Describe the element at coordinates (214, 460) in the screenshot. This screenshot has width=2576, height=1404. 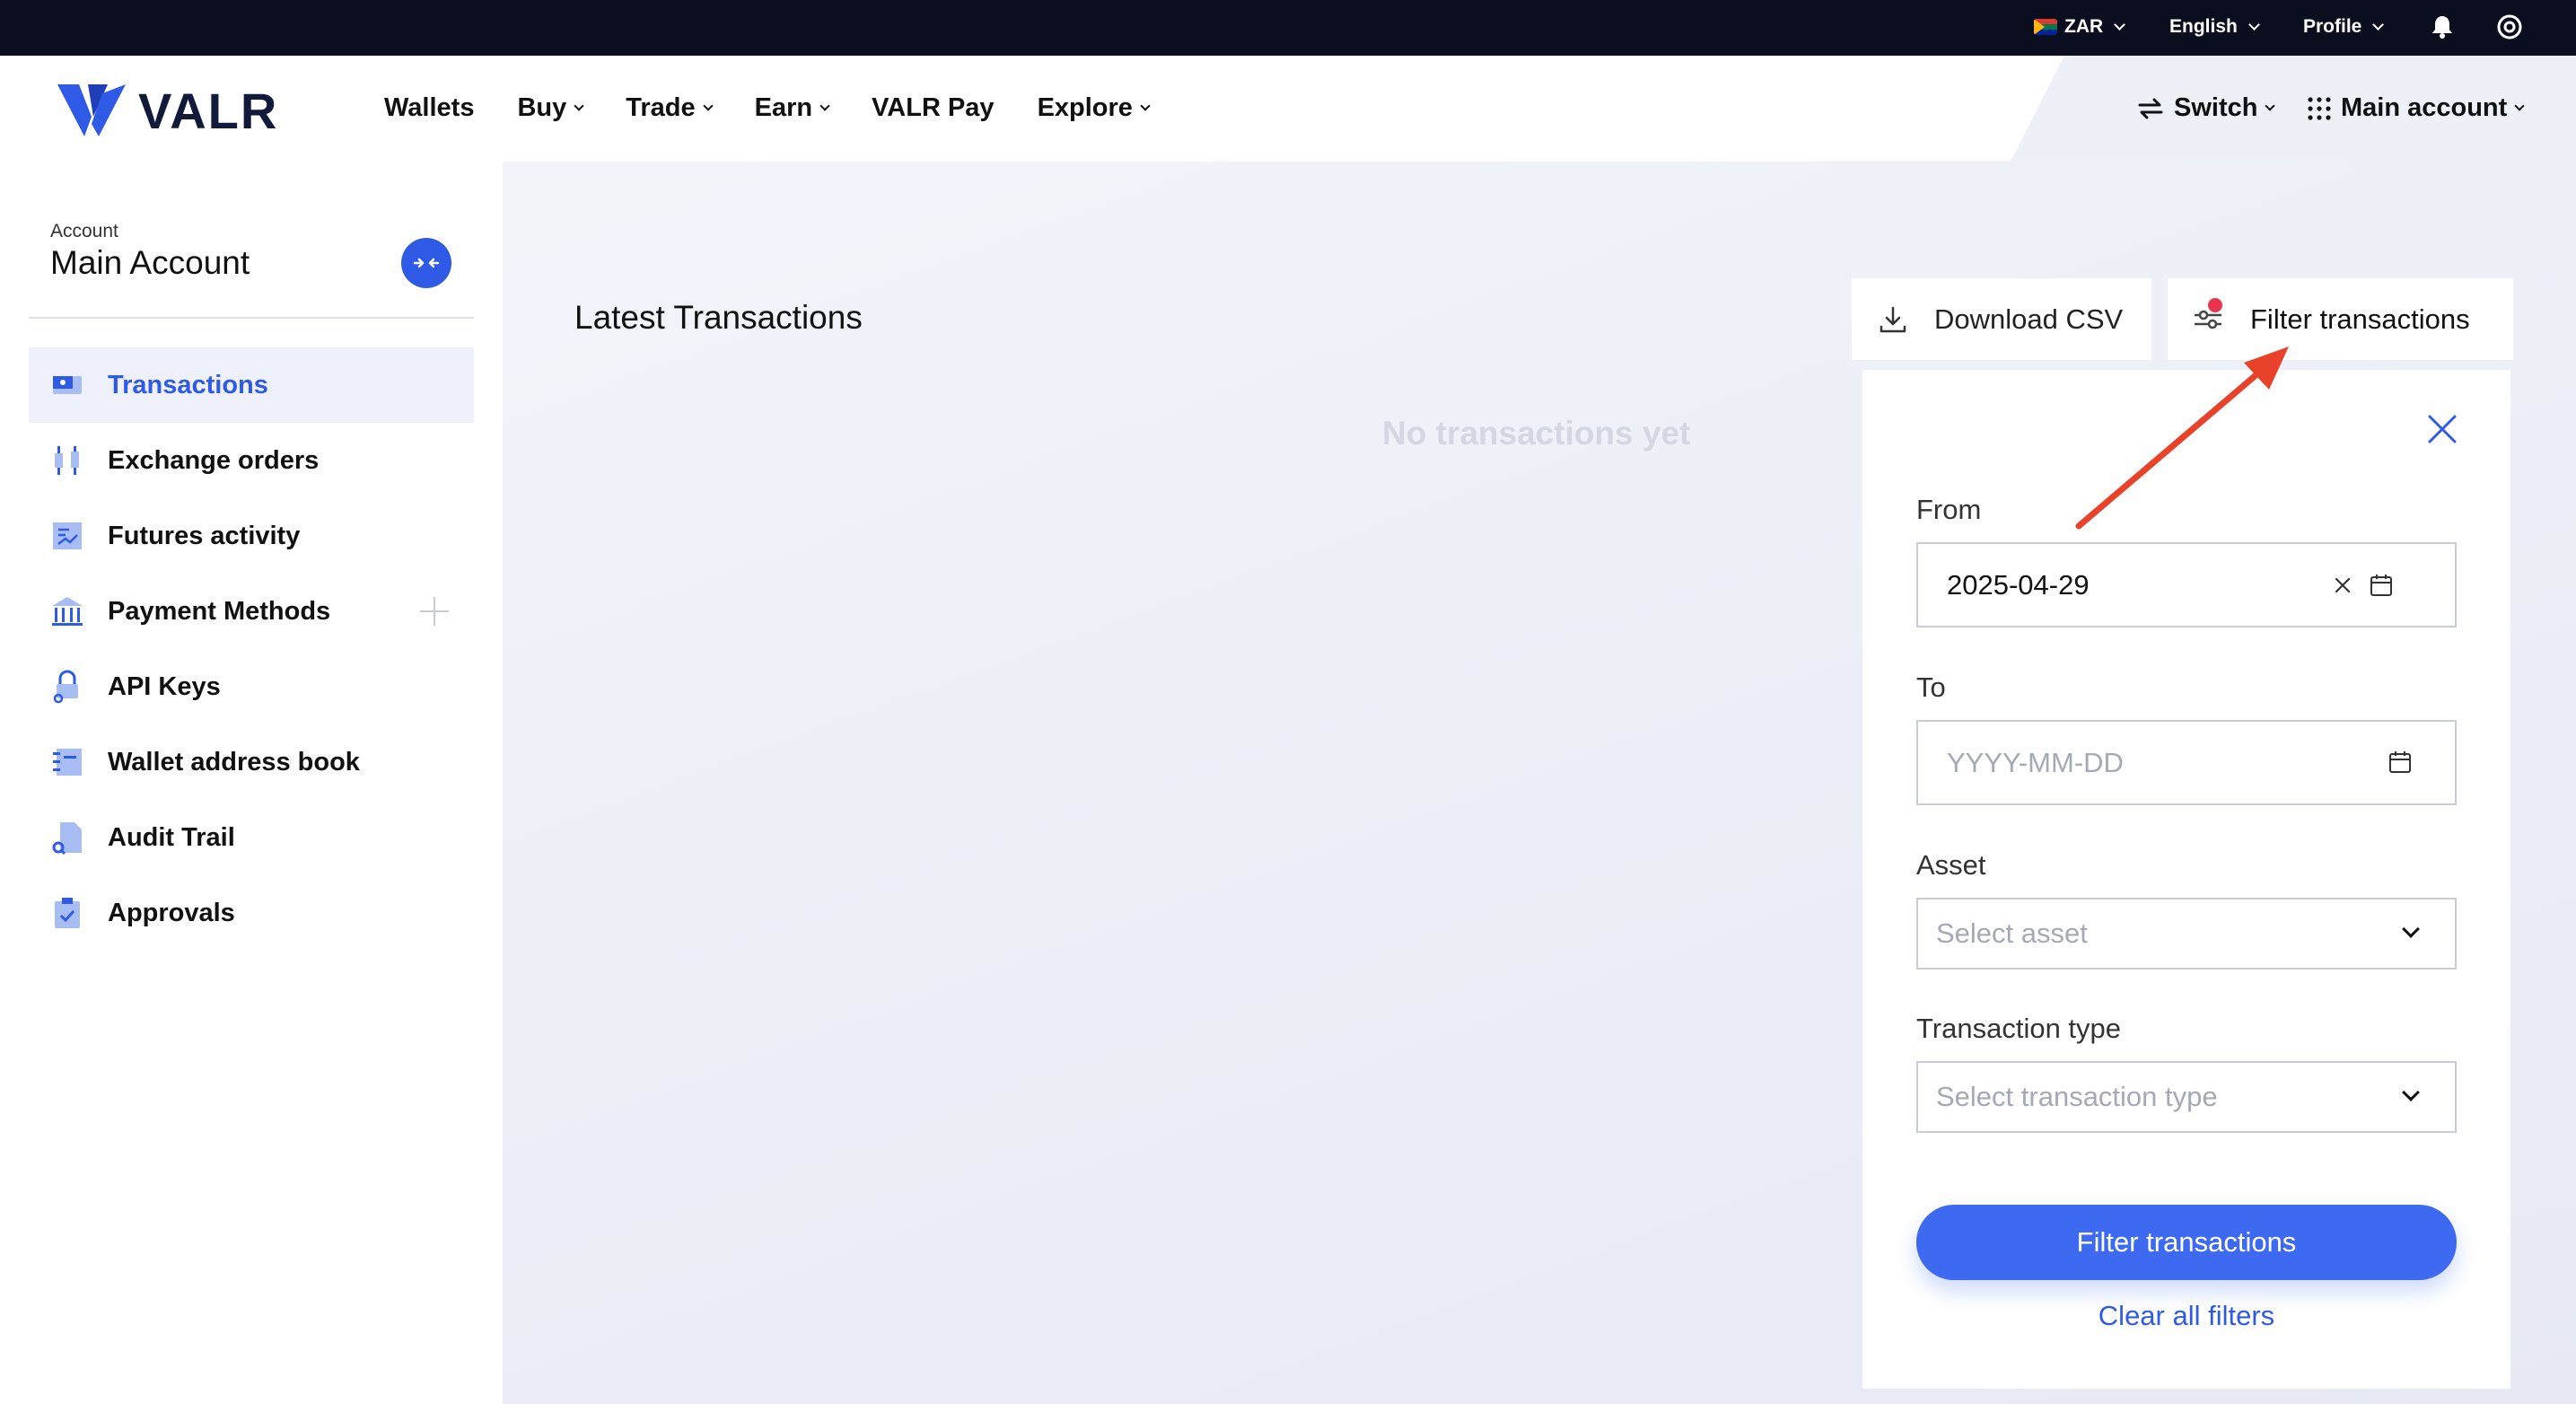
I see `sidebar-item-label: Exchange orders` at that location.